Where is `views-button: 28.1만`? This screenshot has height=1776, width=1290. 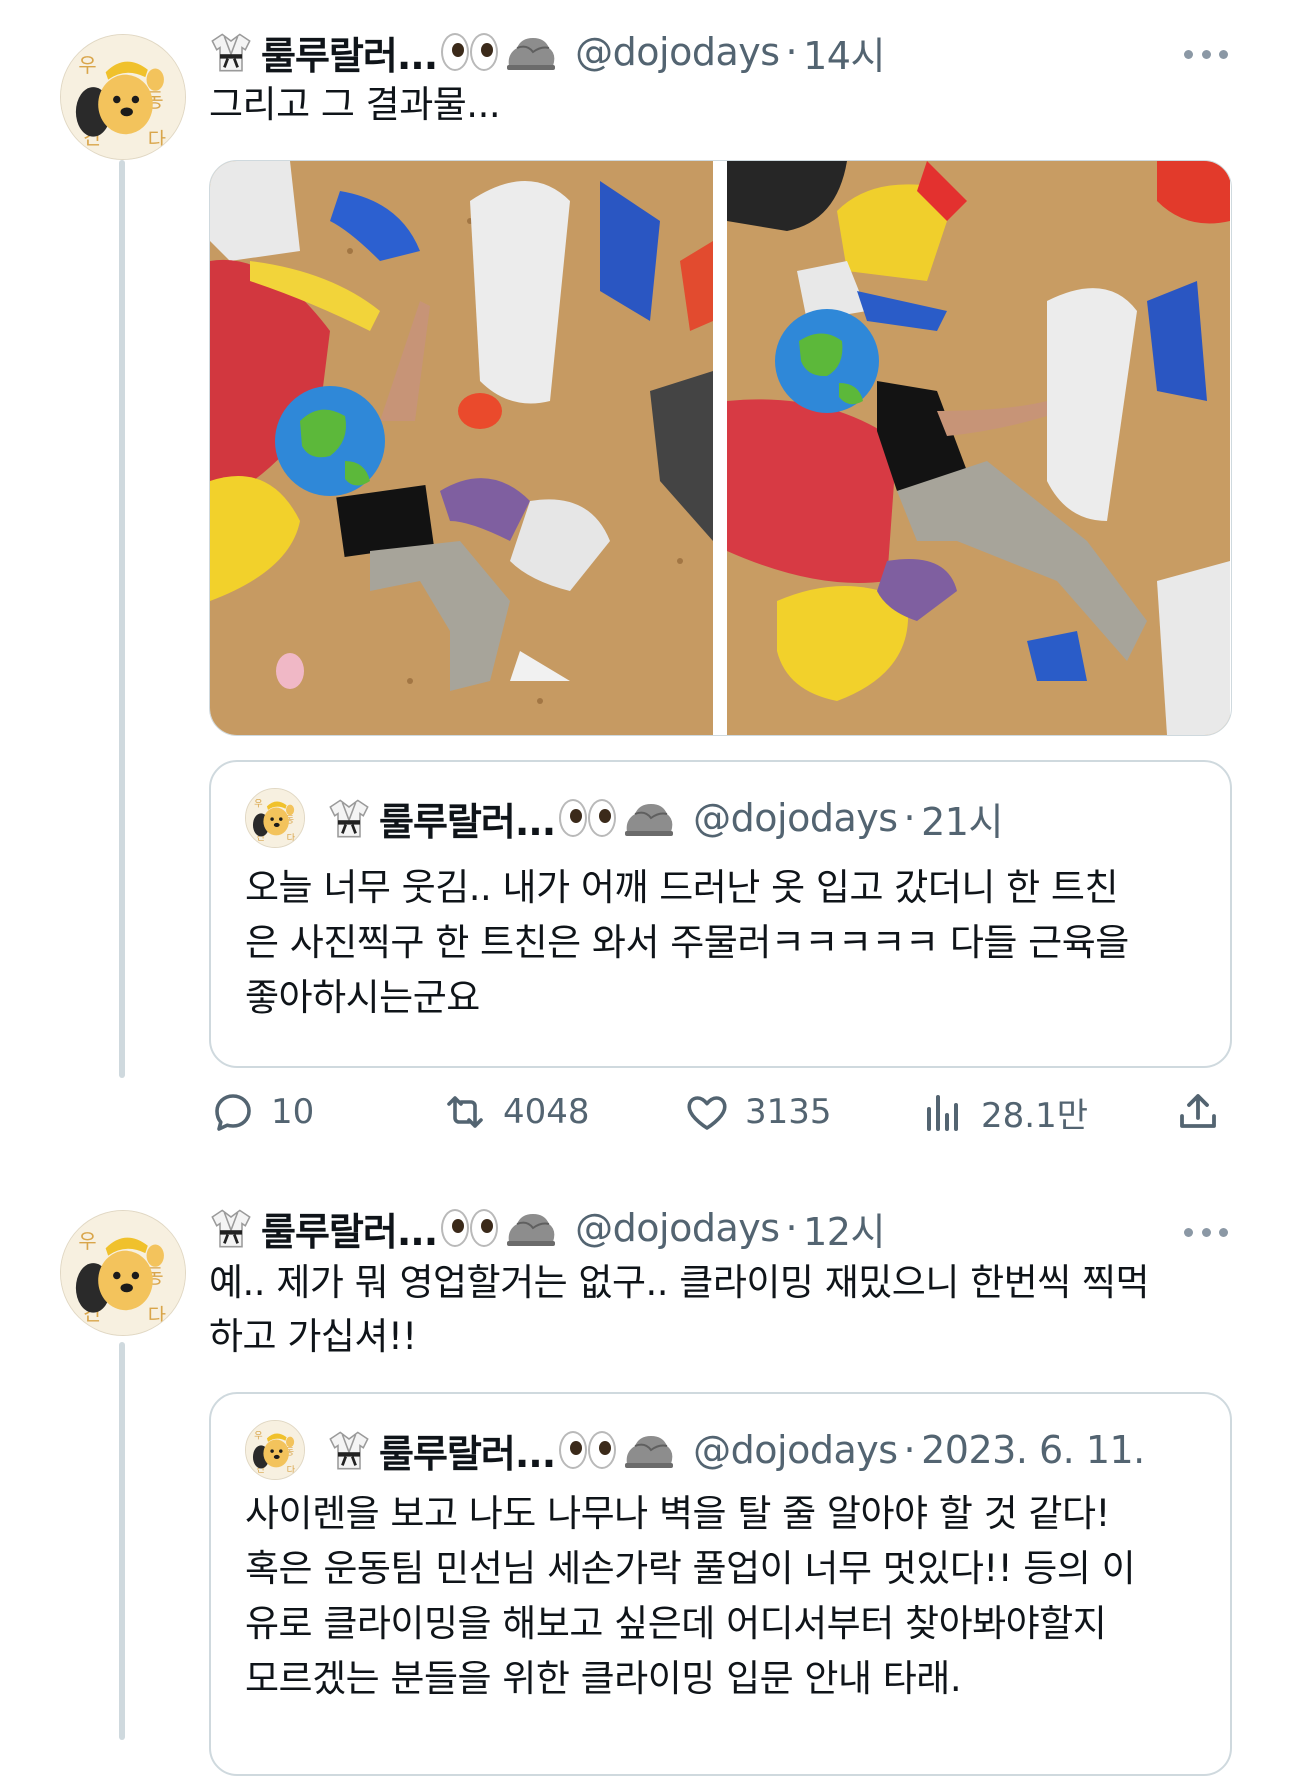
views-button: 28.1만 is located at coordinates (1003, 1112).